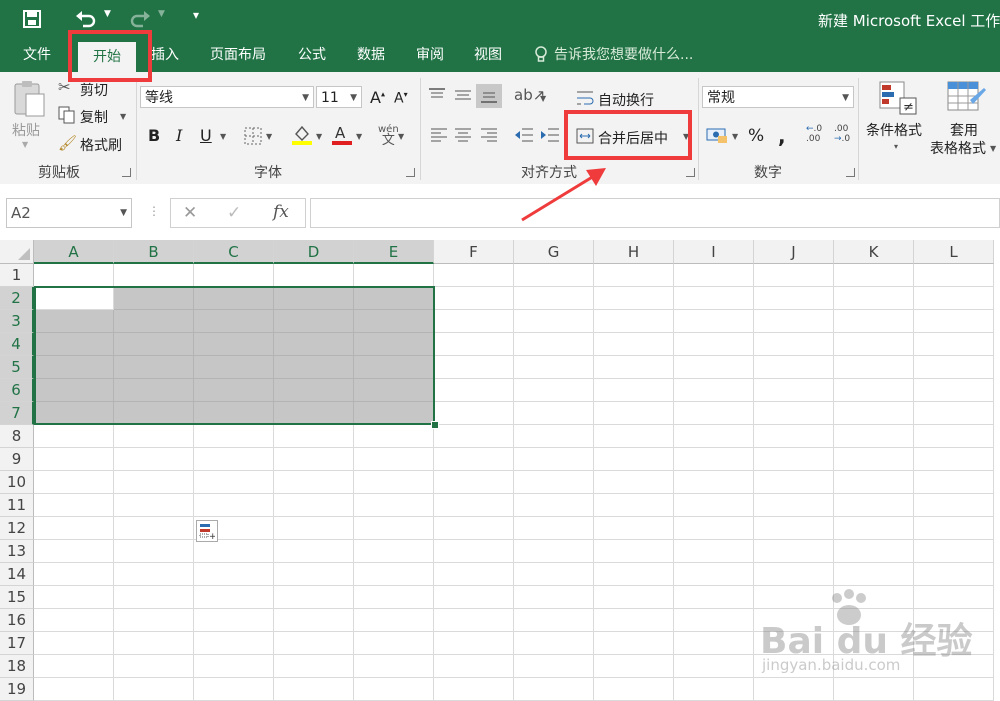 This screenshot has width=1000, height=701. I want to click on column-header-h: H, so click(634, 252).